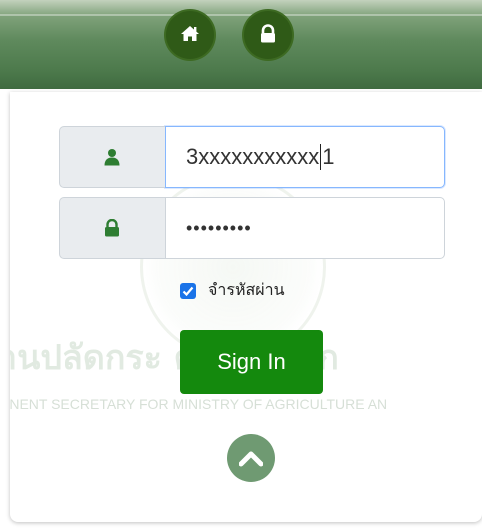  Describe the element at coordinates (321, 157) in the screenshot. I see `text-caret` at that location.